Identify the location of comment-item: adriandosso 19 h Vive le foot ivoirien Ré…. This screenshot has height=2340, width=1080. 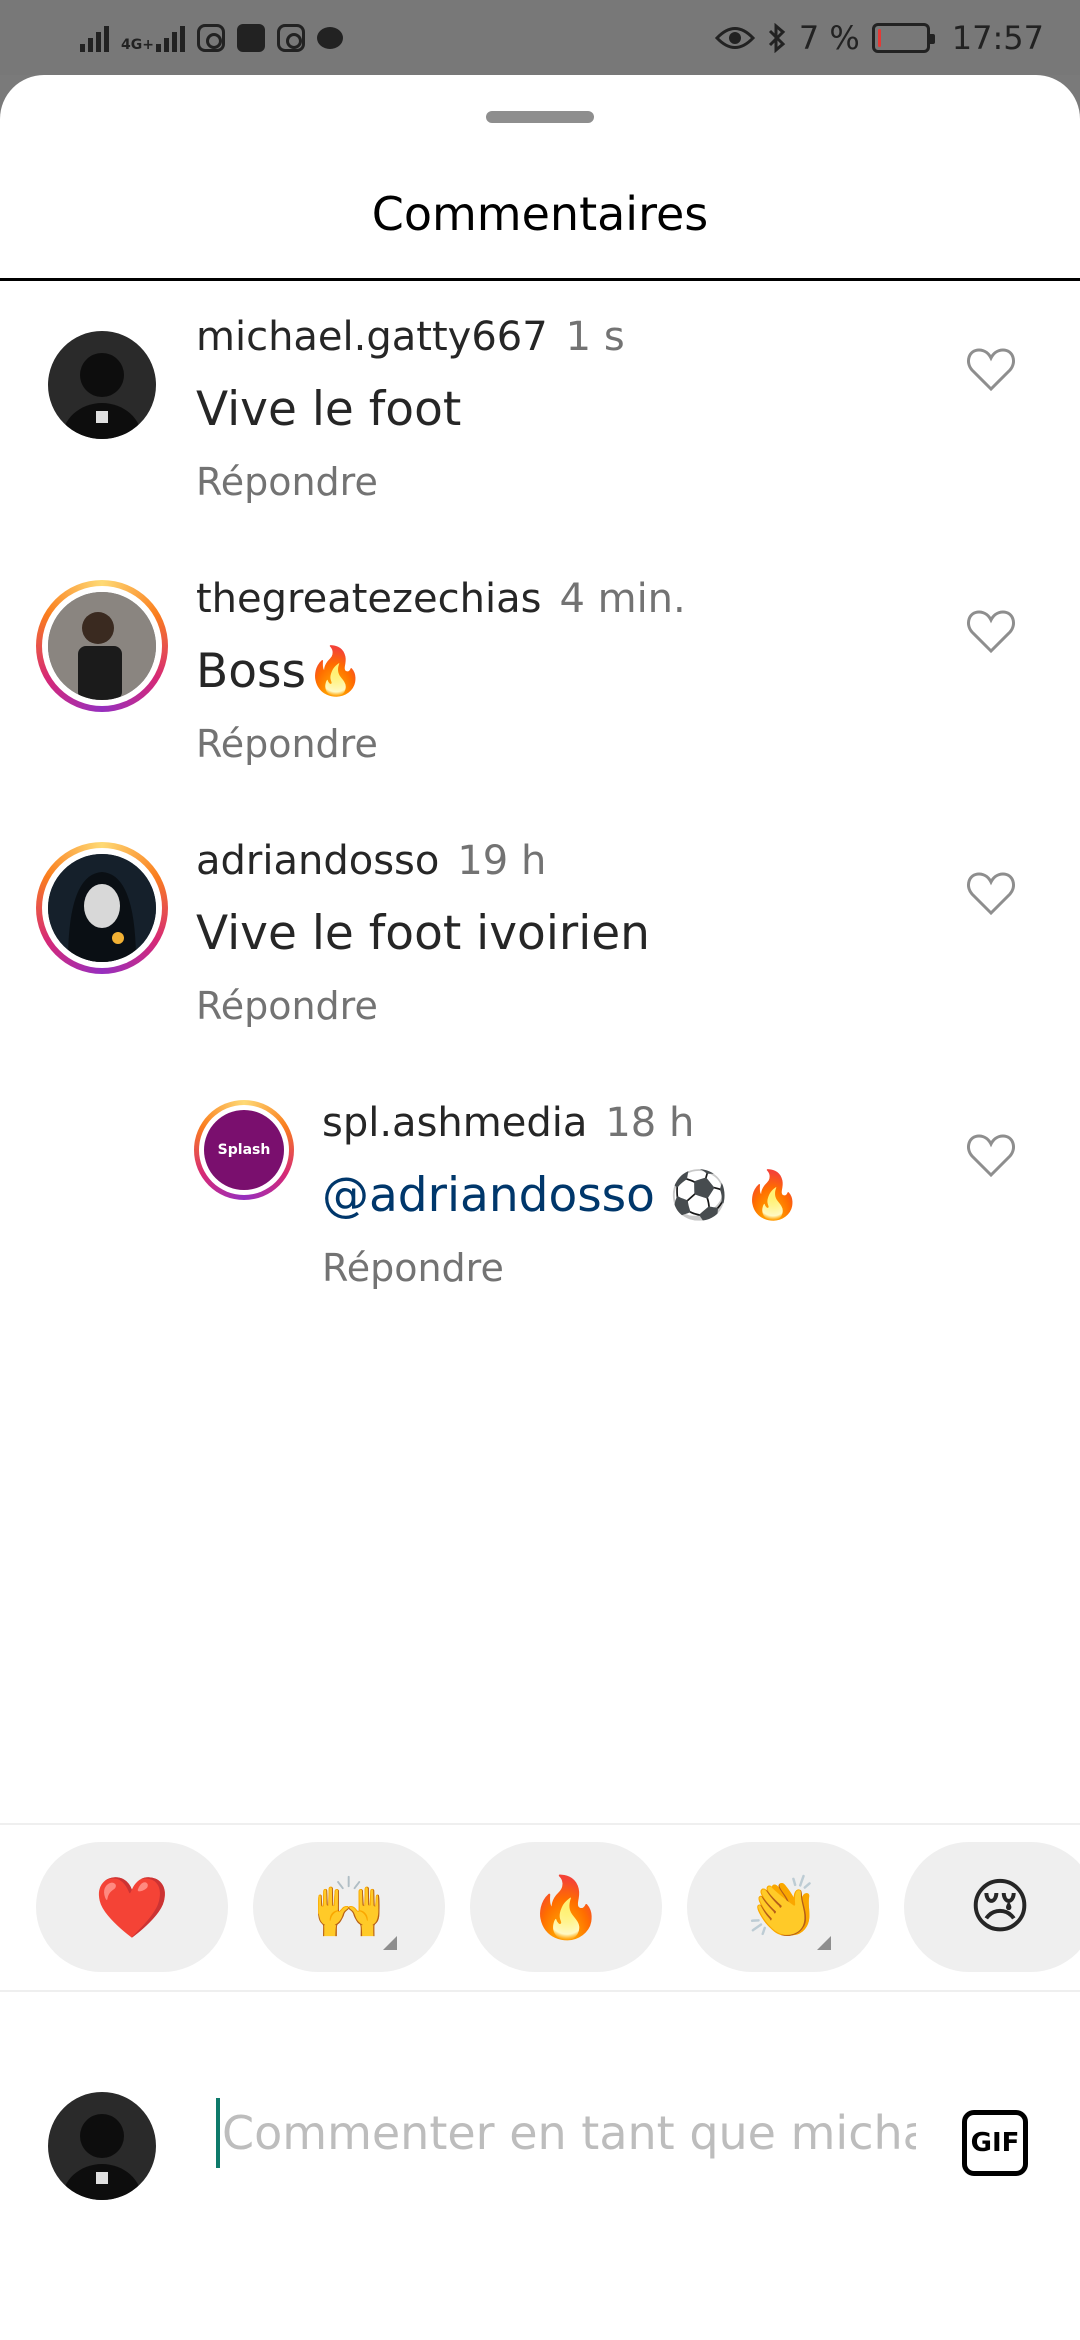
(540, 944).